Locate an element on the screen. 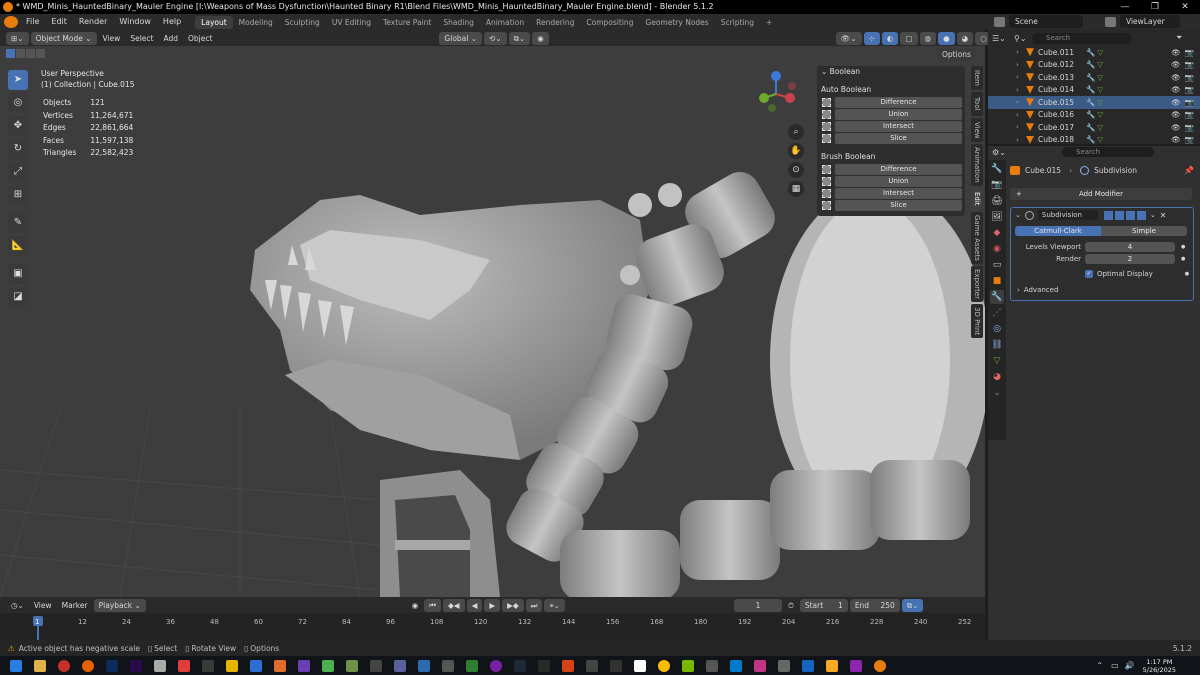 The height and width of the screenshot is (675, 1200). record-icon: ◉ is located at coordinates (415, 605).